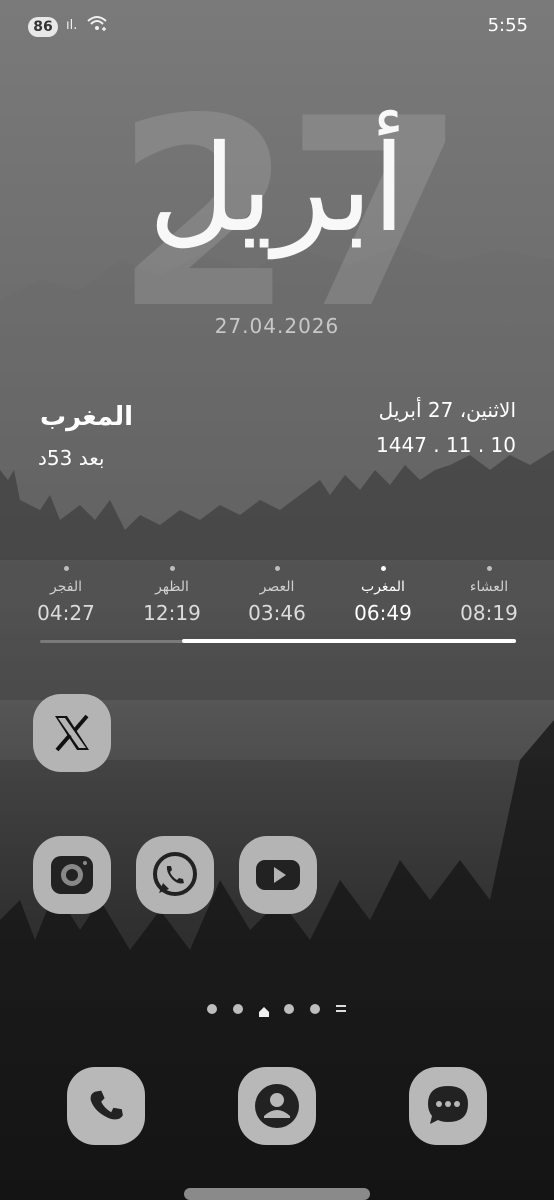 The height and width of the screenshot is (1200, 554). I want to click on prayer-name: العصر, so click(277, 587).